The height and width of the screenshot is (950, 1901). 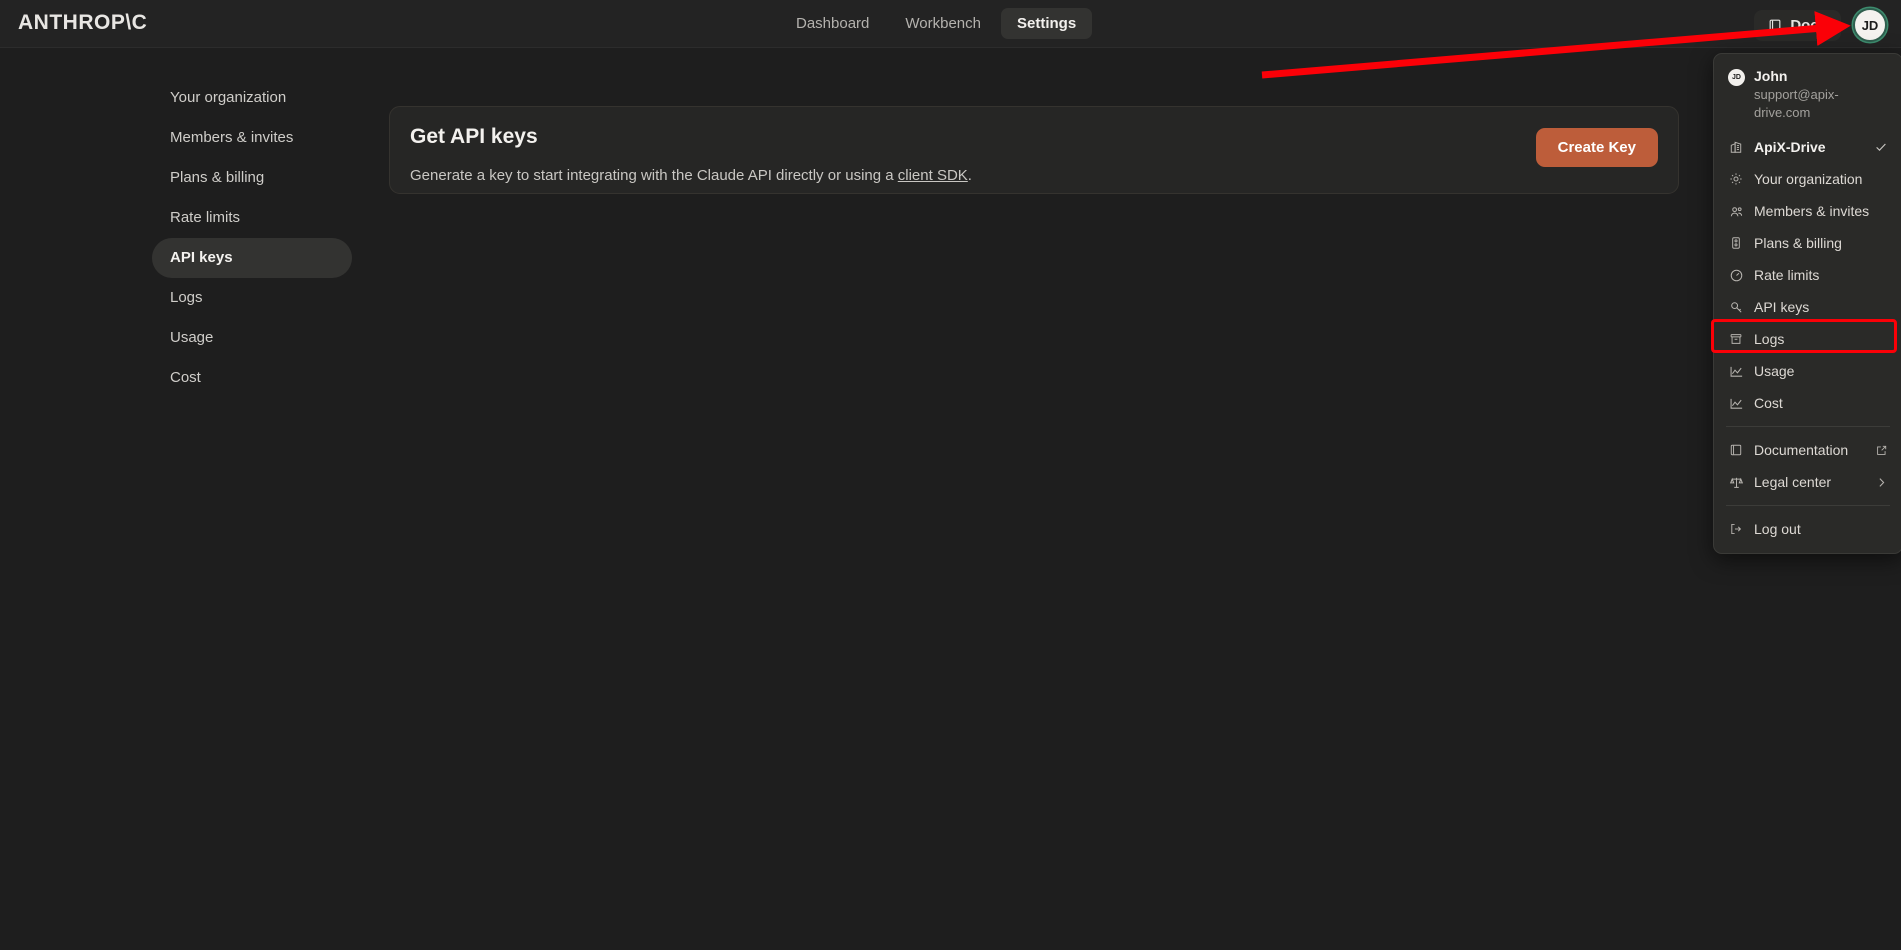 What do you see at coordinates (1736, 275) in the screenshot?
I see `gauge-icon` at bounding box center [1736, 275].